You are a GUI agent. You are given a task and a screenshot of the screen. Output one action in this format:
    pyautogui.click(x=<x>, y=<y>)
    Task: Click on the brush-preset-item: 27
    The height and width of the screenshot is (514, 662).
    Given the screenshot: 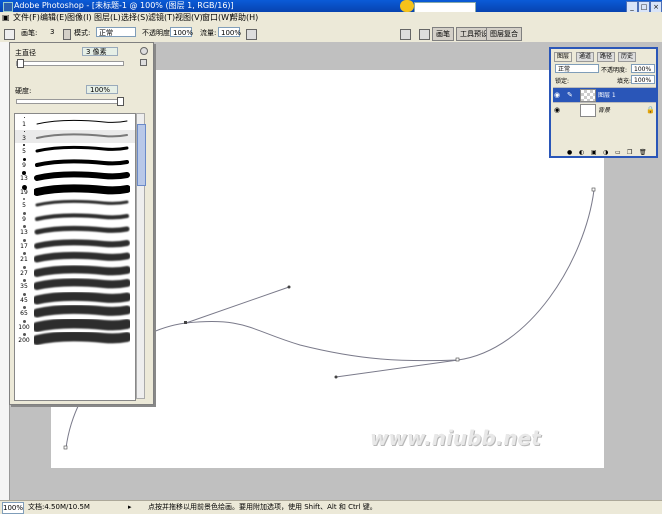 What is the action you would take?
    pyautogui.click(x=75, y=271)
    